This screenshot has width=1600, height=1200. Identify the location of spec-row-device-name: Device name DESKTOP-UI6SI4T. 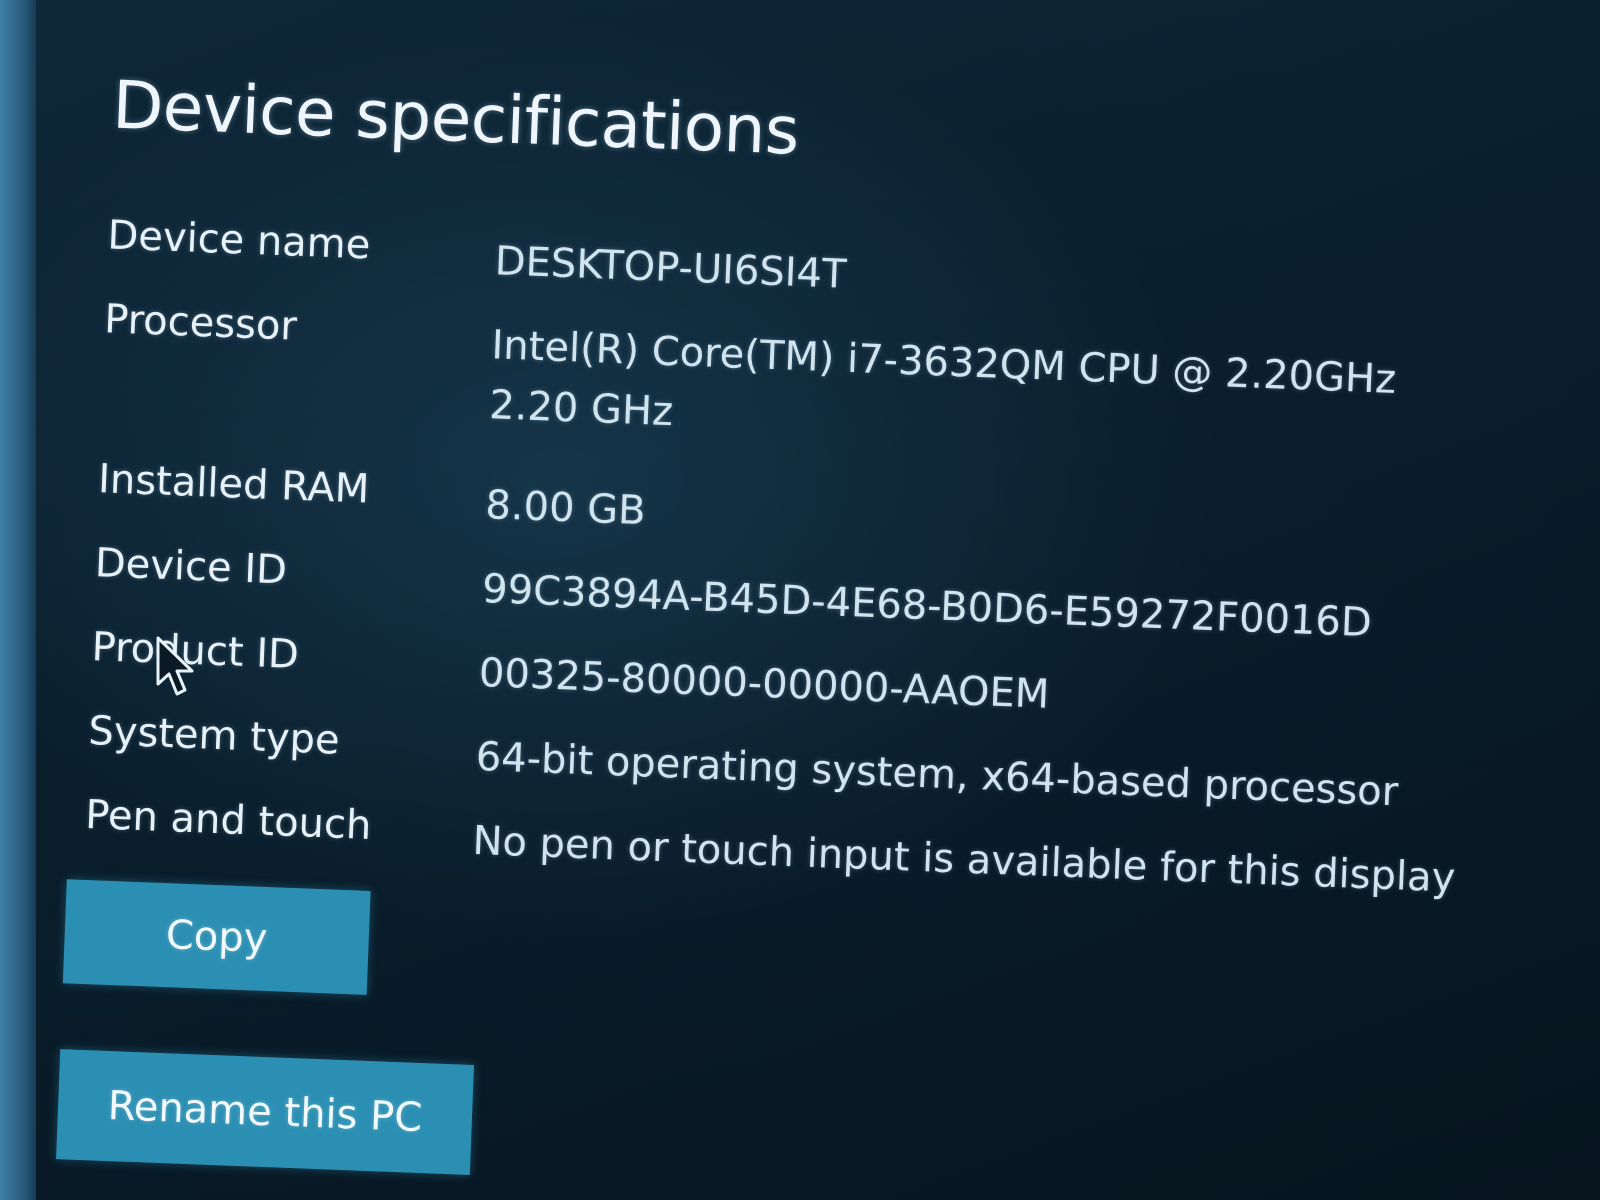
(806, 254).